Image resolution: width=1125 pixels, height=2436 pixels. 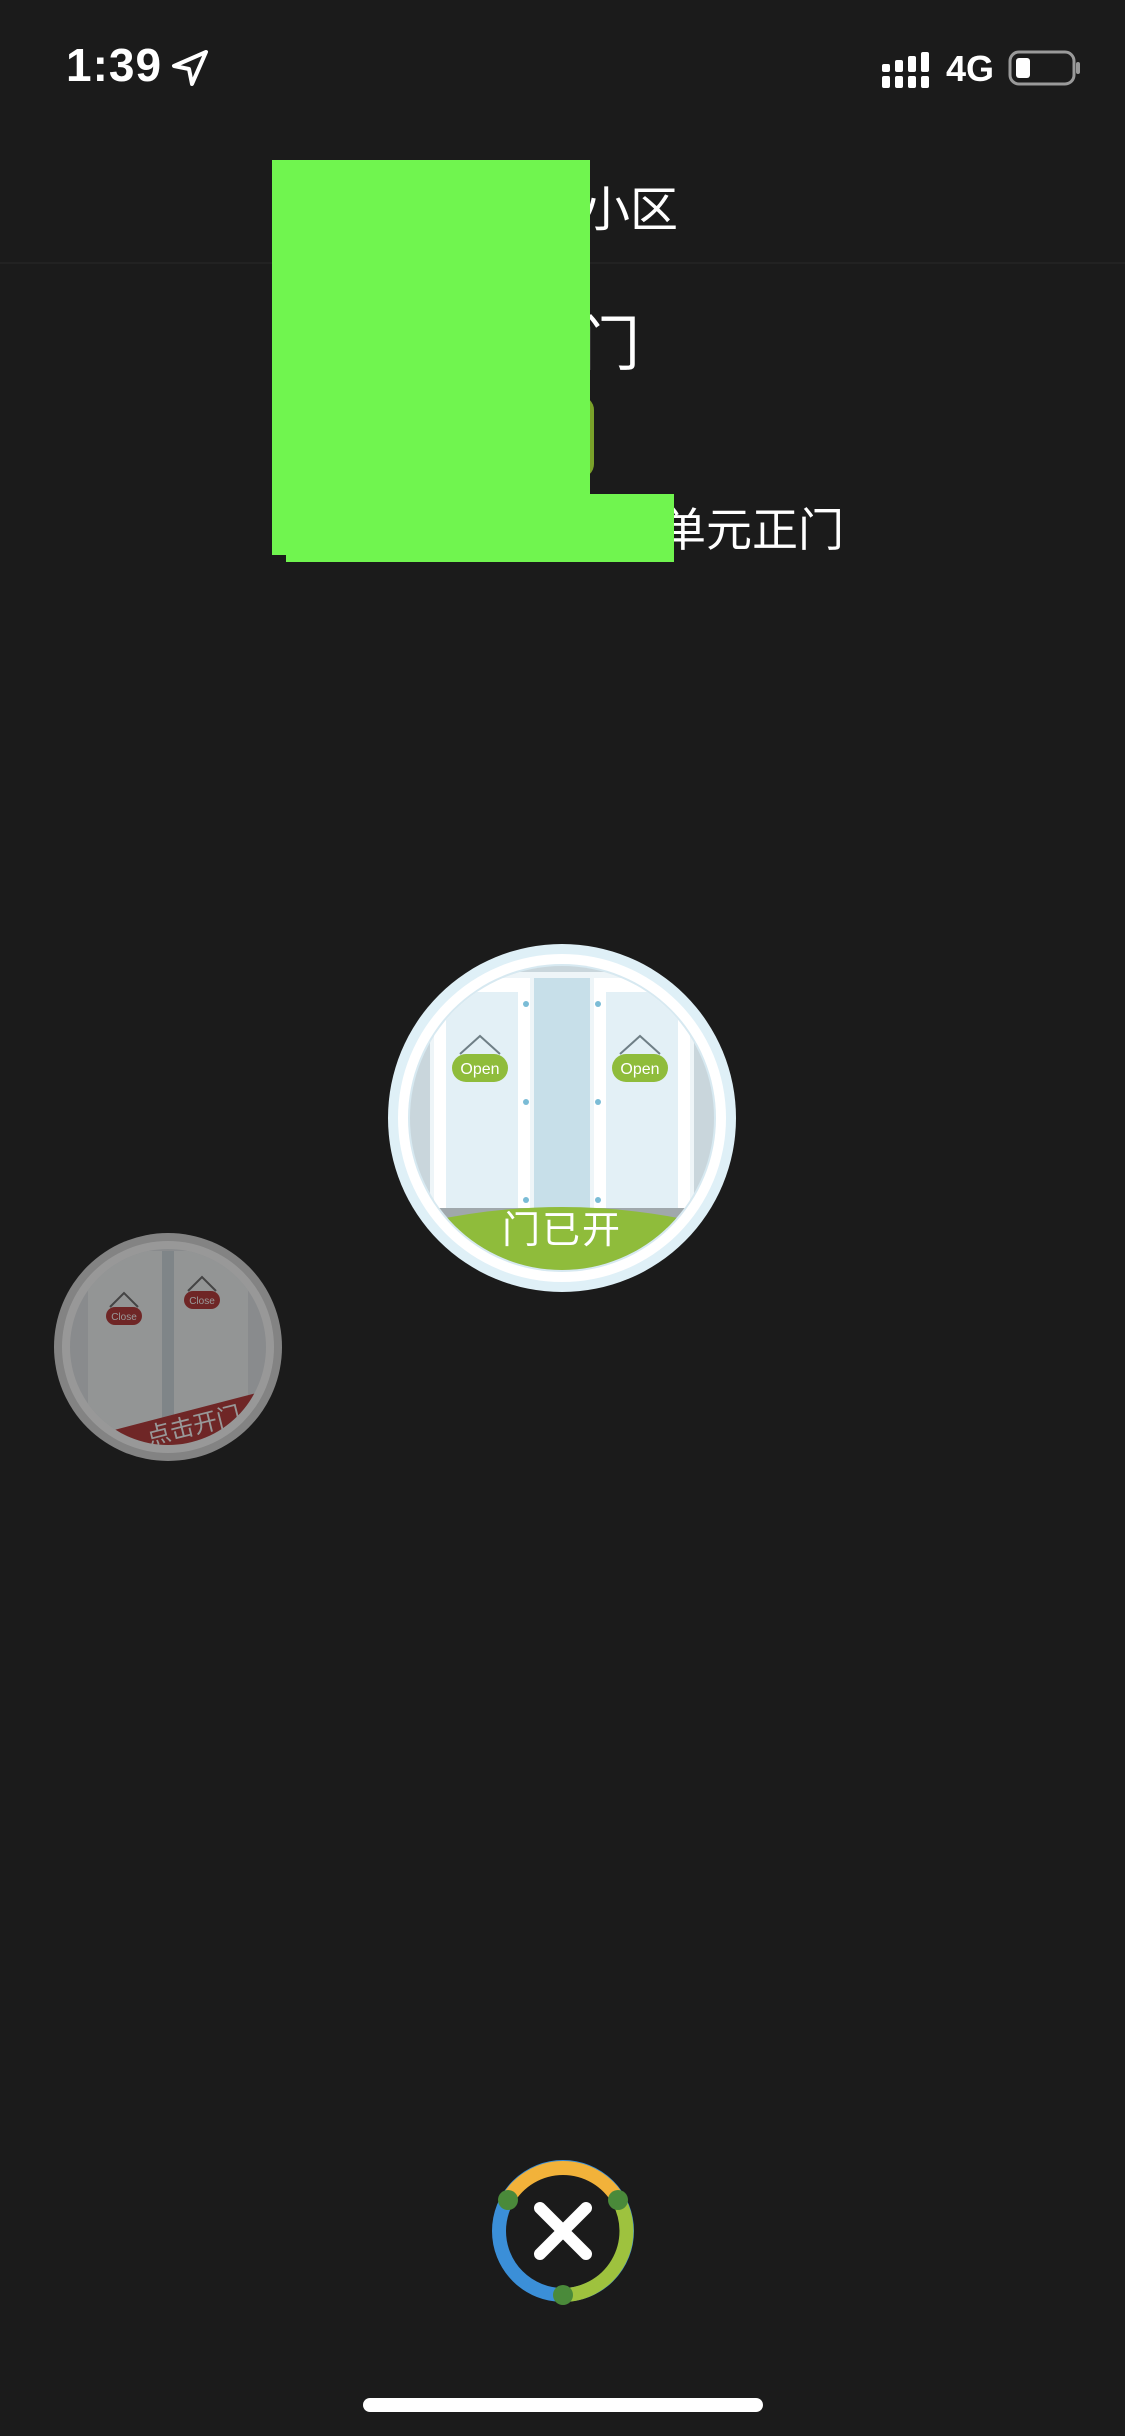 What do you see at coordinates (630, 210) in the screenshot?
I see `community-name: 小区` at bounding box center [630, 210].